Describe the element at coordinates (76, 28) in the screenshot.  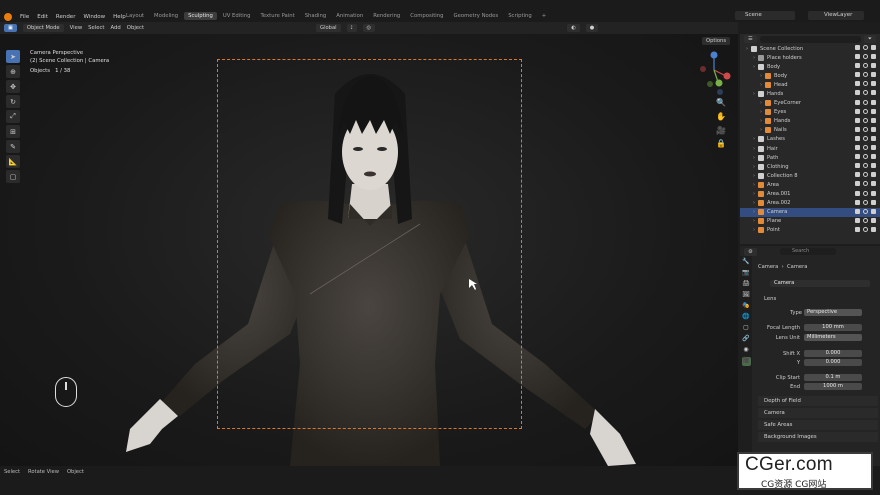
I see `menu-view: View` at that location.